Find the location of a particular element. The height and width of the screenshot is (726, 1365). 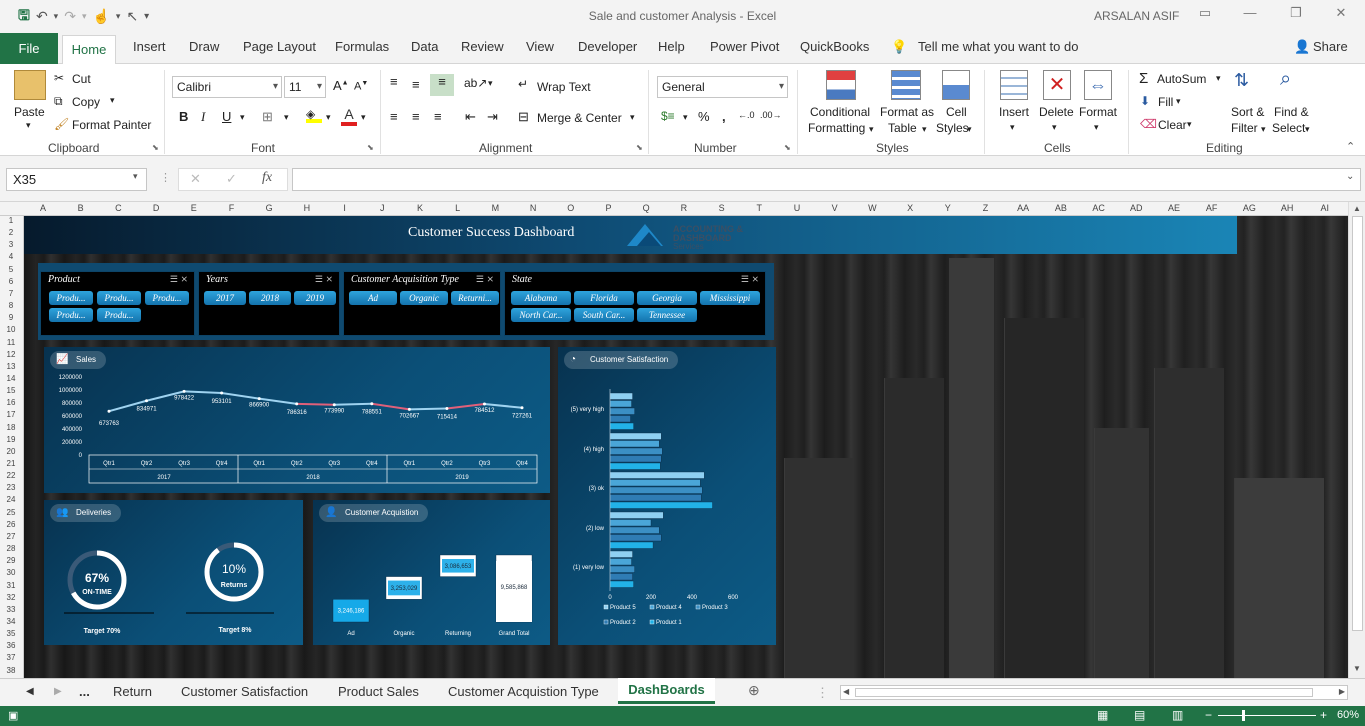

cut-icon: ✂ is located at coordinates (59, 78).